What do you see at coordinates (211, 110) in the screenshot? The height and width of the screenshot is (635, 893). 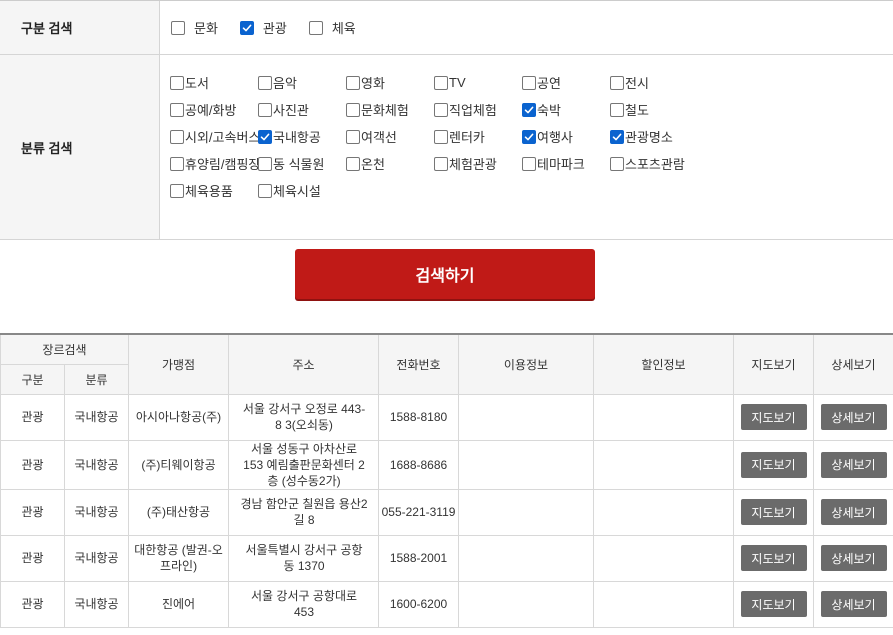 I see `bunryu-option-label: 공예/화방` at bounding box center [211, 110].